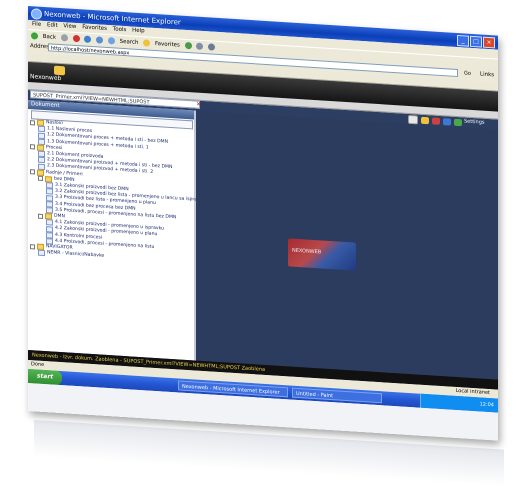  I want to click on go-icon, so click(458, 122).